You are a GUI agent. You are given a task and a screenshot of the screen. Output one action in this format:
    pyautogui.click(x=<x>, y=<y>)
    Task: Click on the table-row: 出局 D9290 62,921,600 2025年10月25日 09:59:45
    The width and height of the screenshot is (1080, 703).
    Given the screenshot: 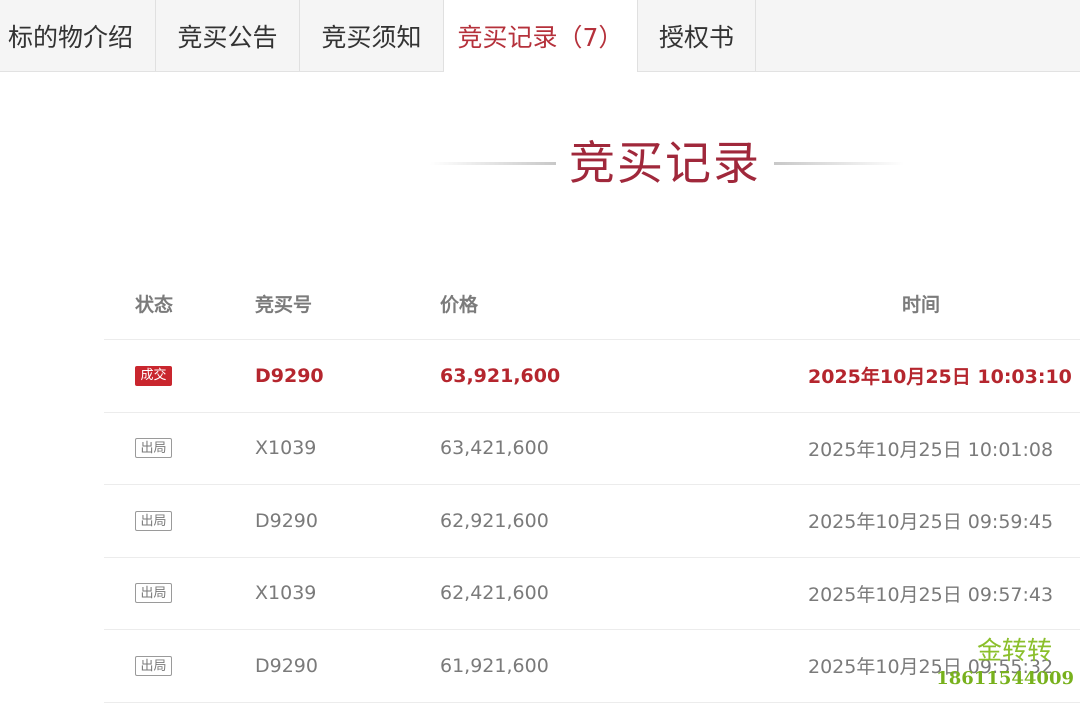 What is the action you would take?
    pyautogui.click(x=592, y=521)
    